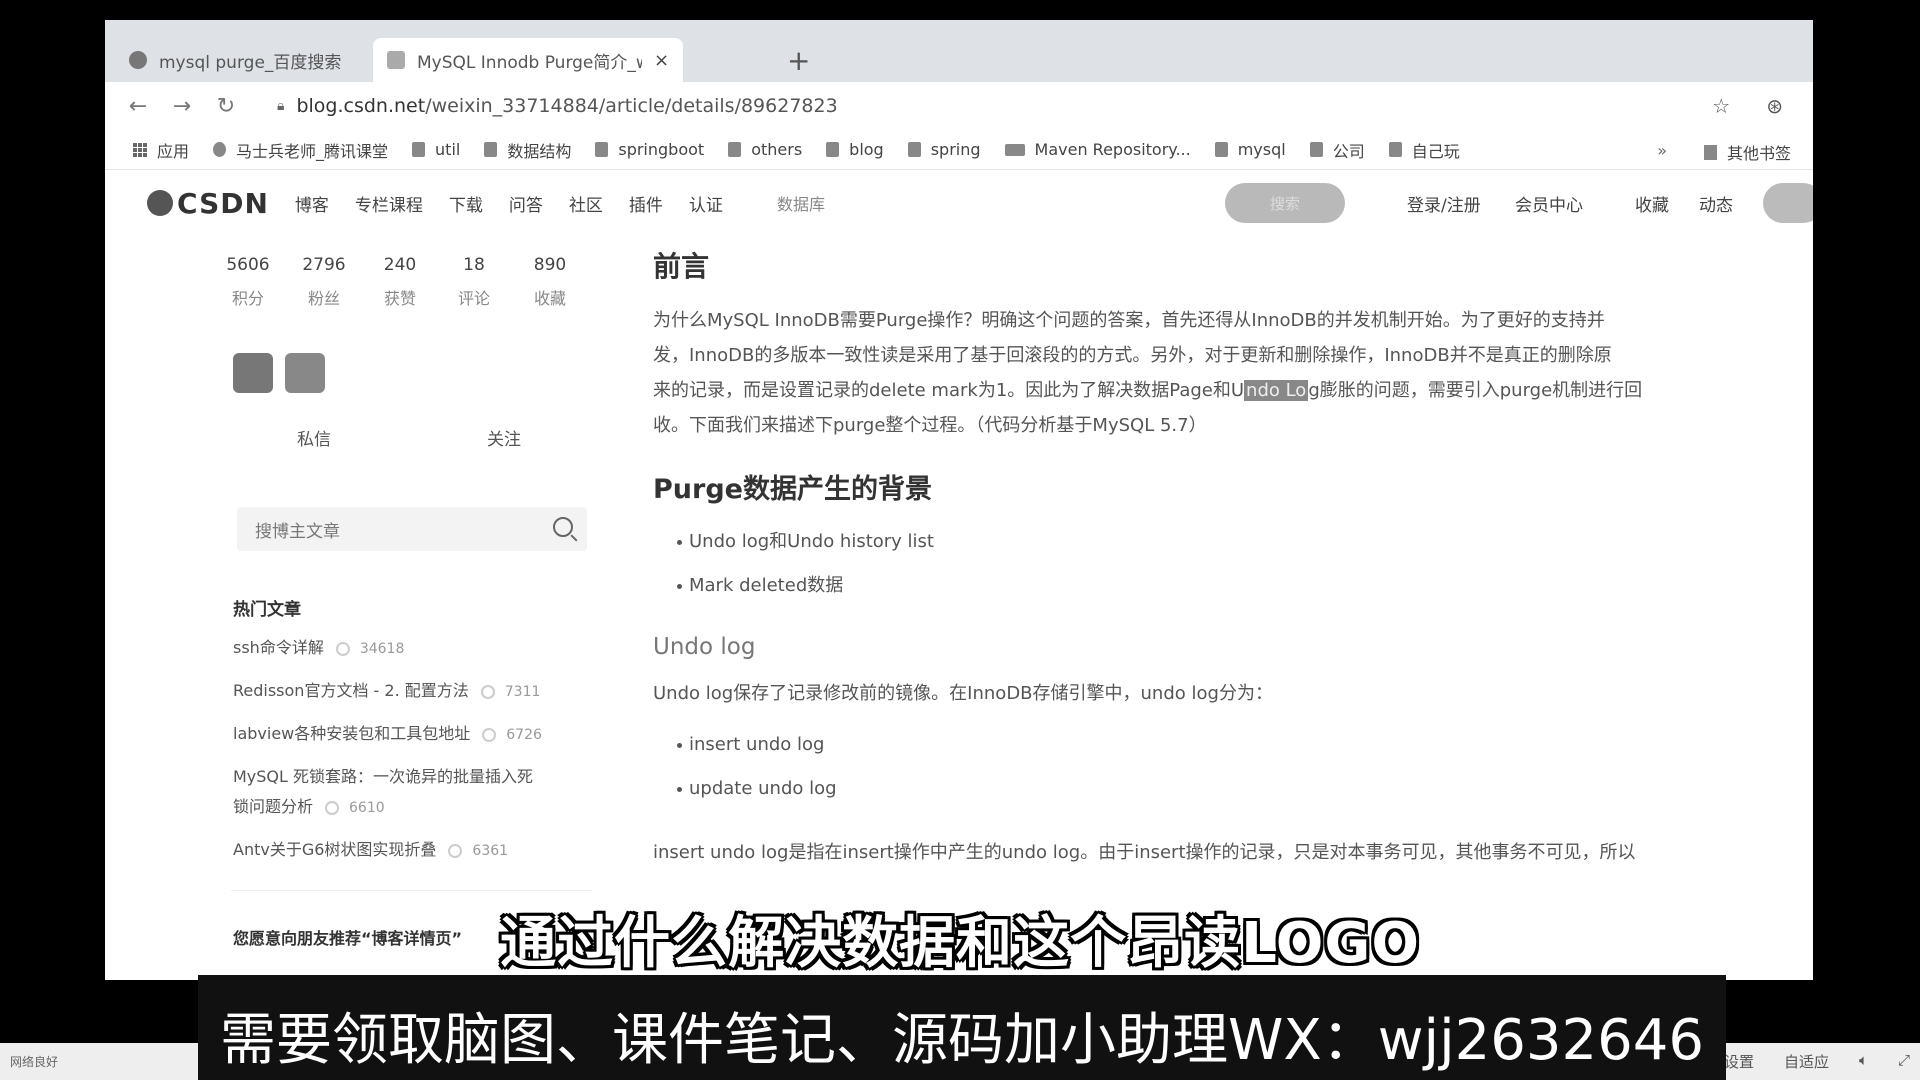 Image resolution: width=1920 pixels, height=1080 pixels. I want to click on csdn-logo-icon, so click(160, 203).